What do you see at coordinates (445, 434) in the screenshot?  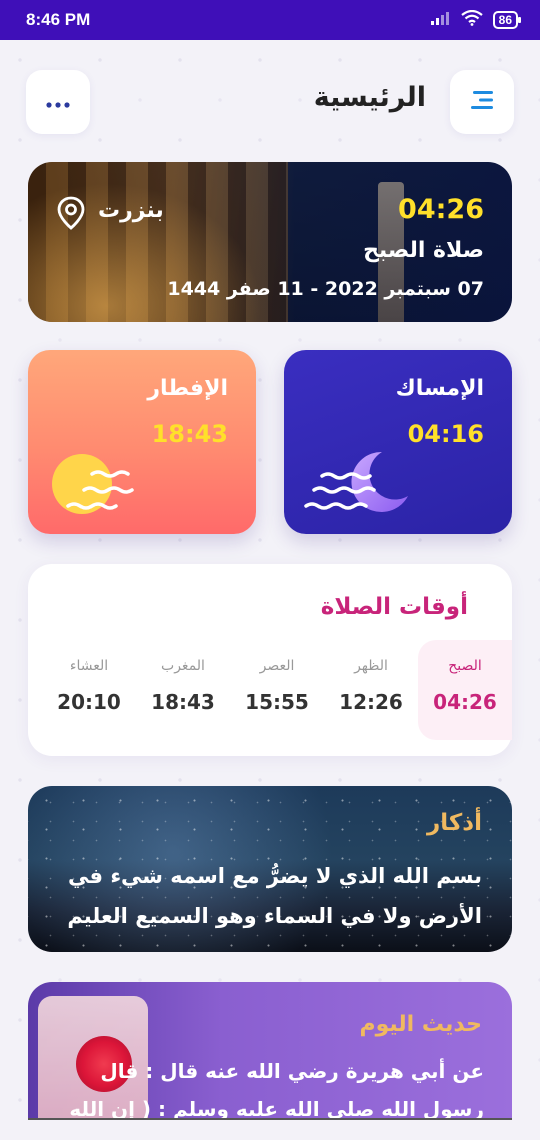 I see `imsak-time: 04:16` at bounding box center [445, 434].